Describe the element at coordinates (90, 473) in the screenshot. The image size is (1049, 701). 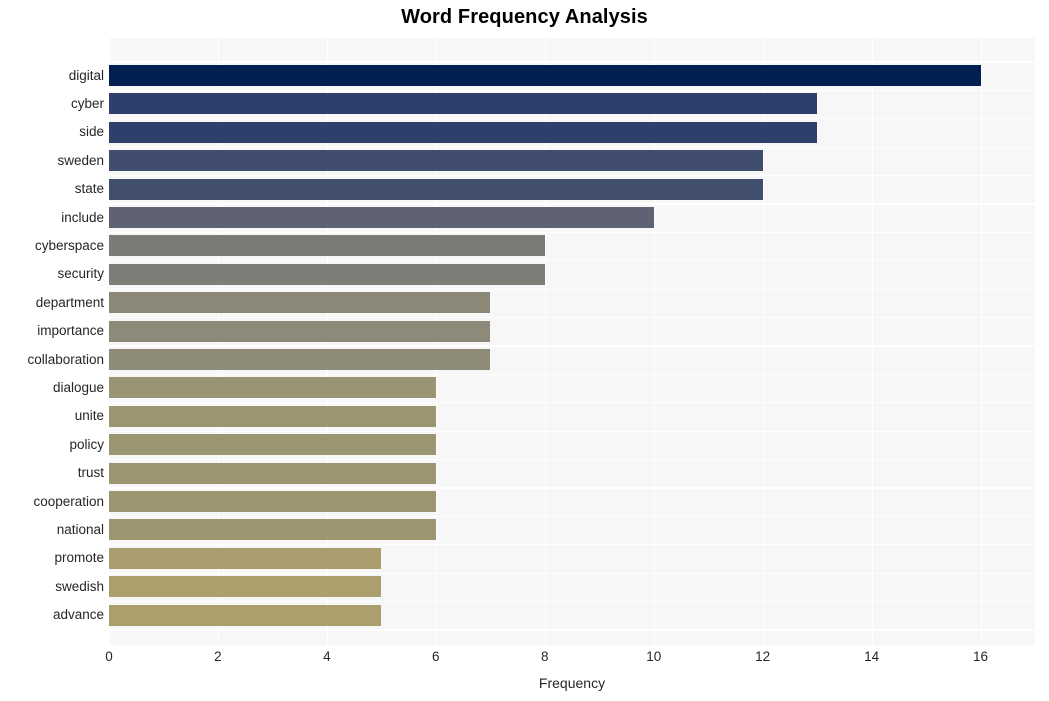
I see `y-axis-tick-label: trust` at that location.